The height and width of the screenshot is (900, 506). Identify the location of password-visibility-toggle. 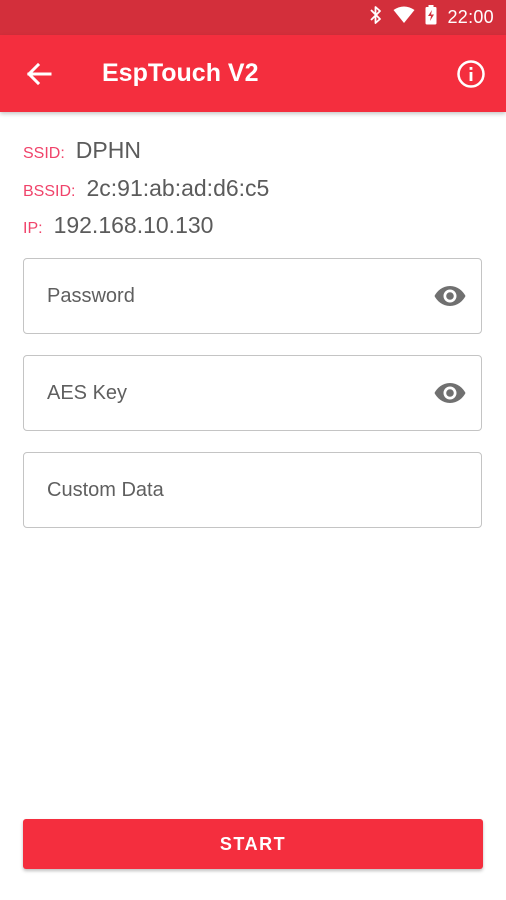
(450, 296).